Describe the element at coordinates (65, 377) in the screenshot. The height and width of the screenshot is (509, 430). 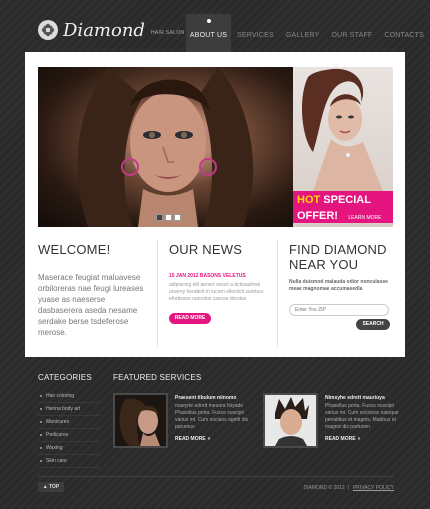
I see `categories-title: CATEGORIES` at that location.